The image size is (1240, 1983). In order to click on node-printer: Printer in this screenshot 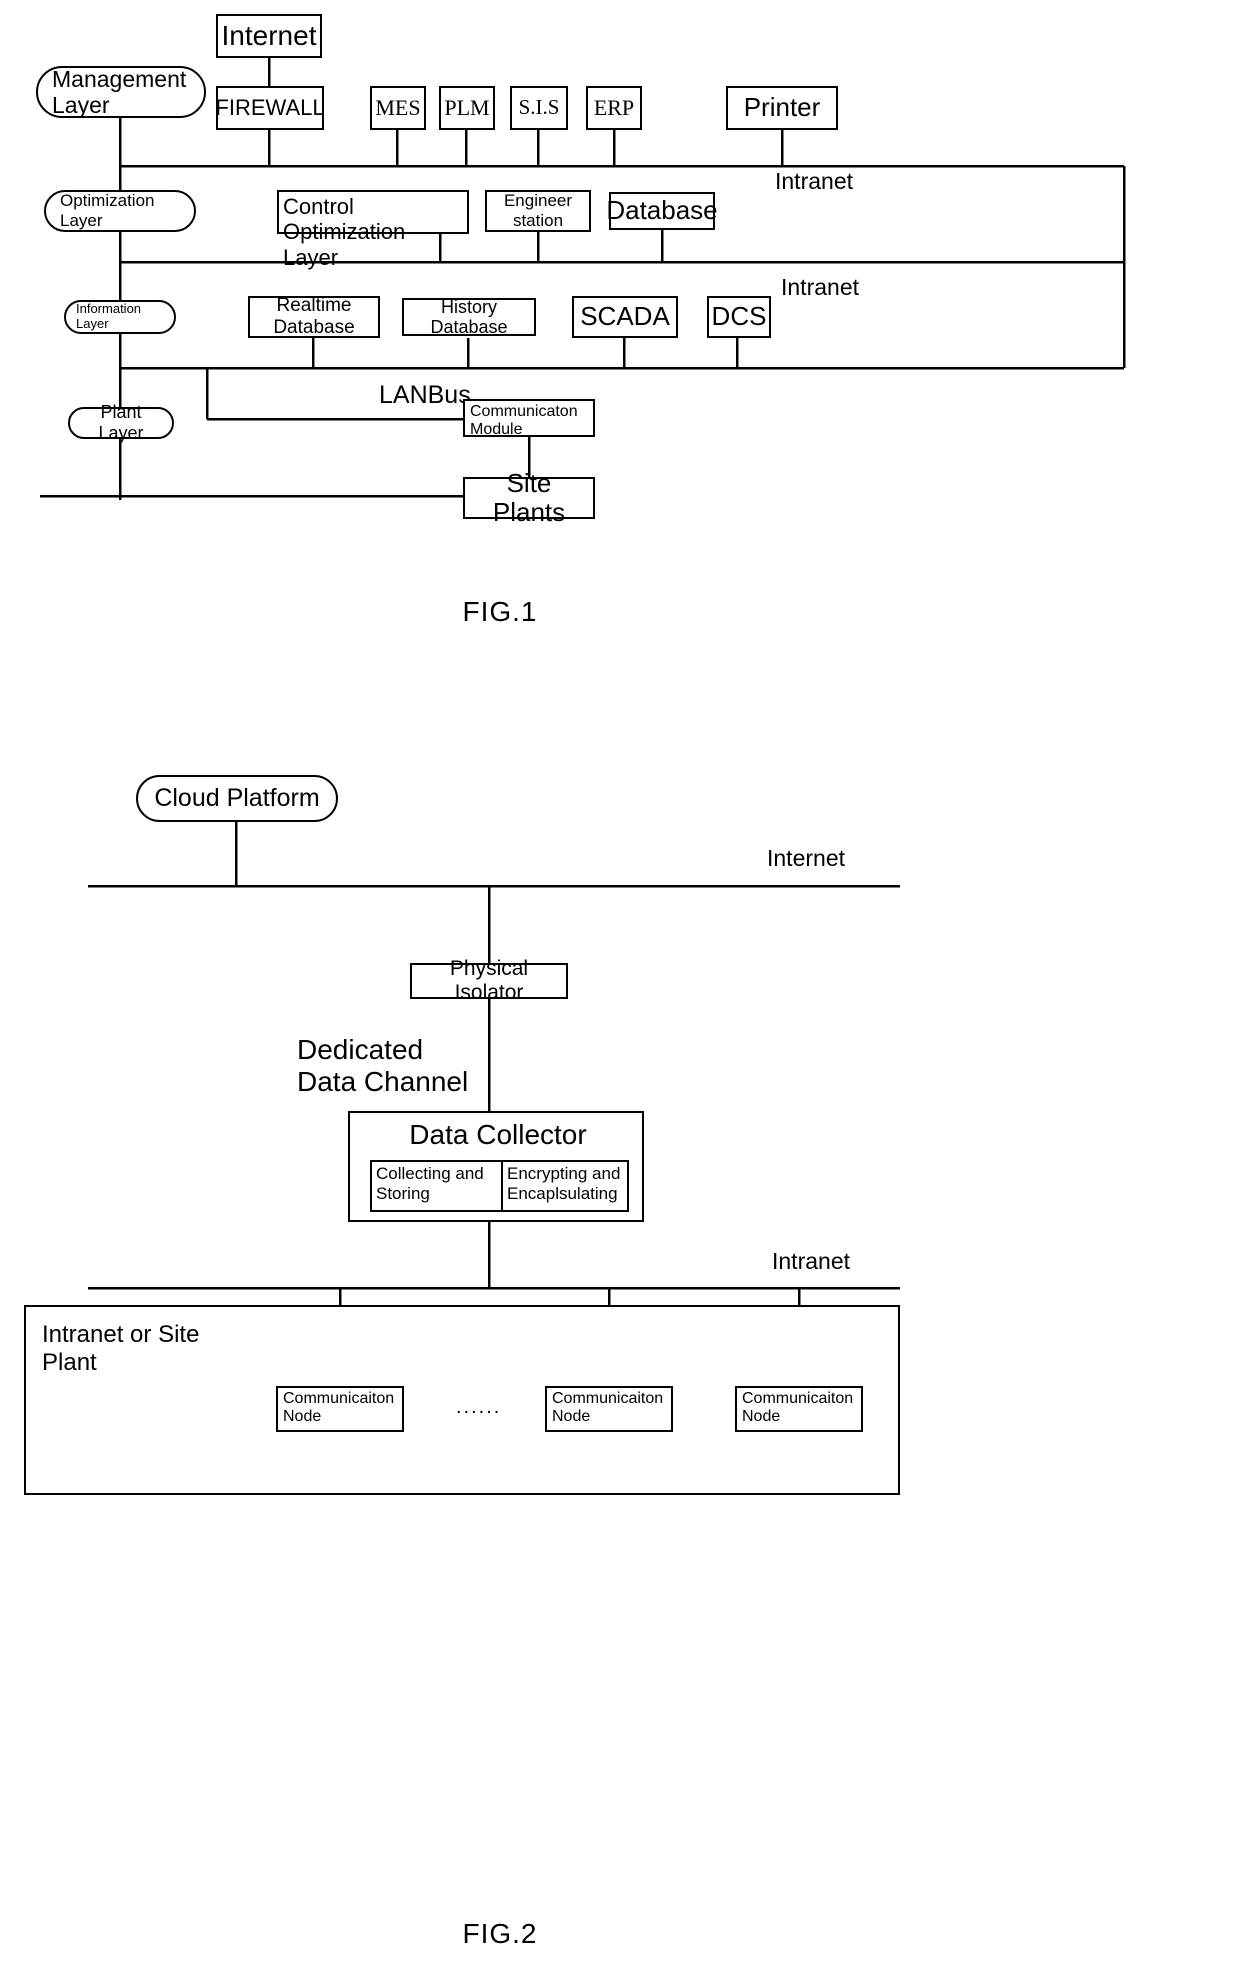, I will do `click(782, 108)`.